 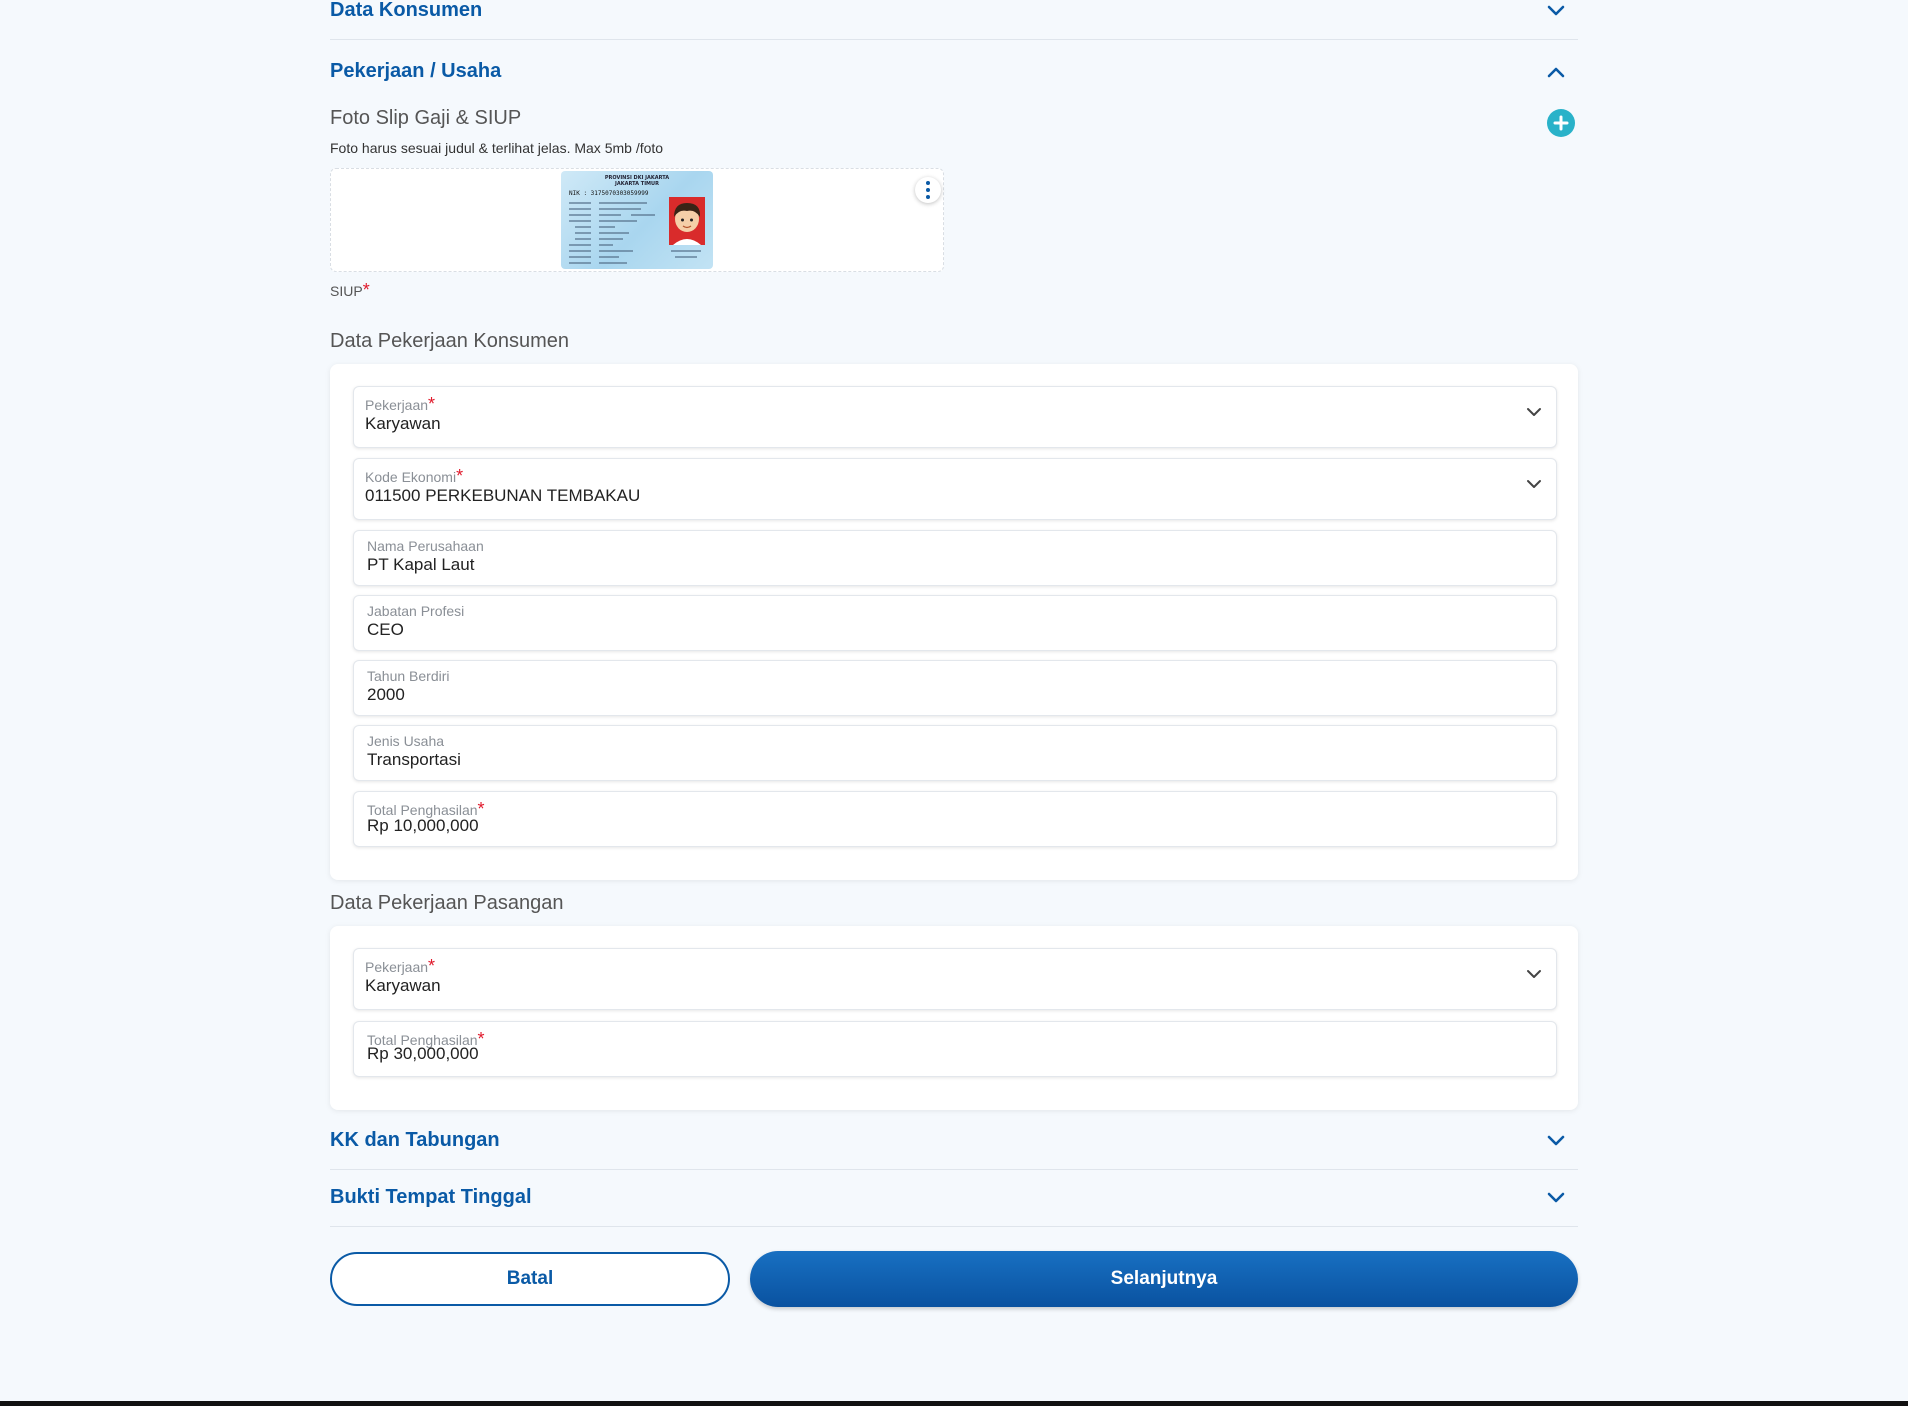 I want to click on more-options-button, so click(x=928, y=190).